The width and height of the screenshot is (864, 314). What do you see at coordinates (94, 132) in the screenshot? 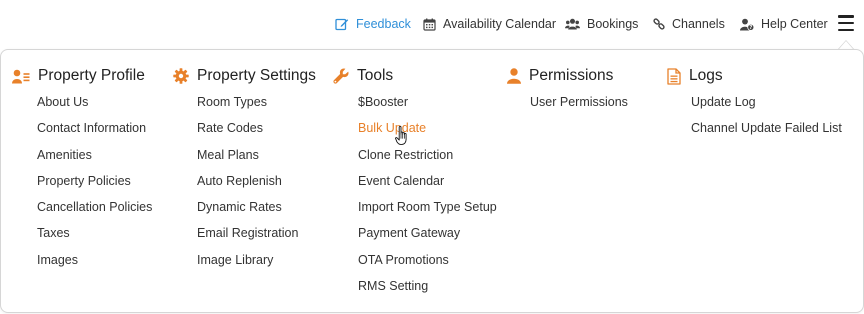
I see `menu-item-contact-information: Contact Information` at bounding box center [94, 132].